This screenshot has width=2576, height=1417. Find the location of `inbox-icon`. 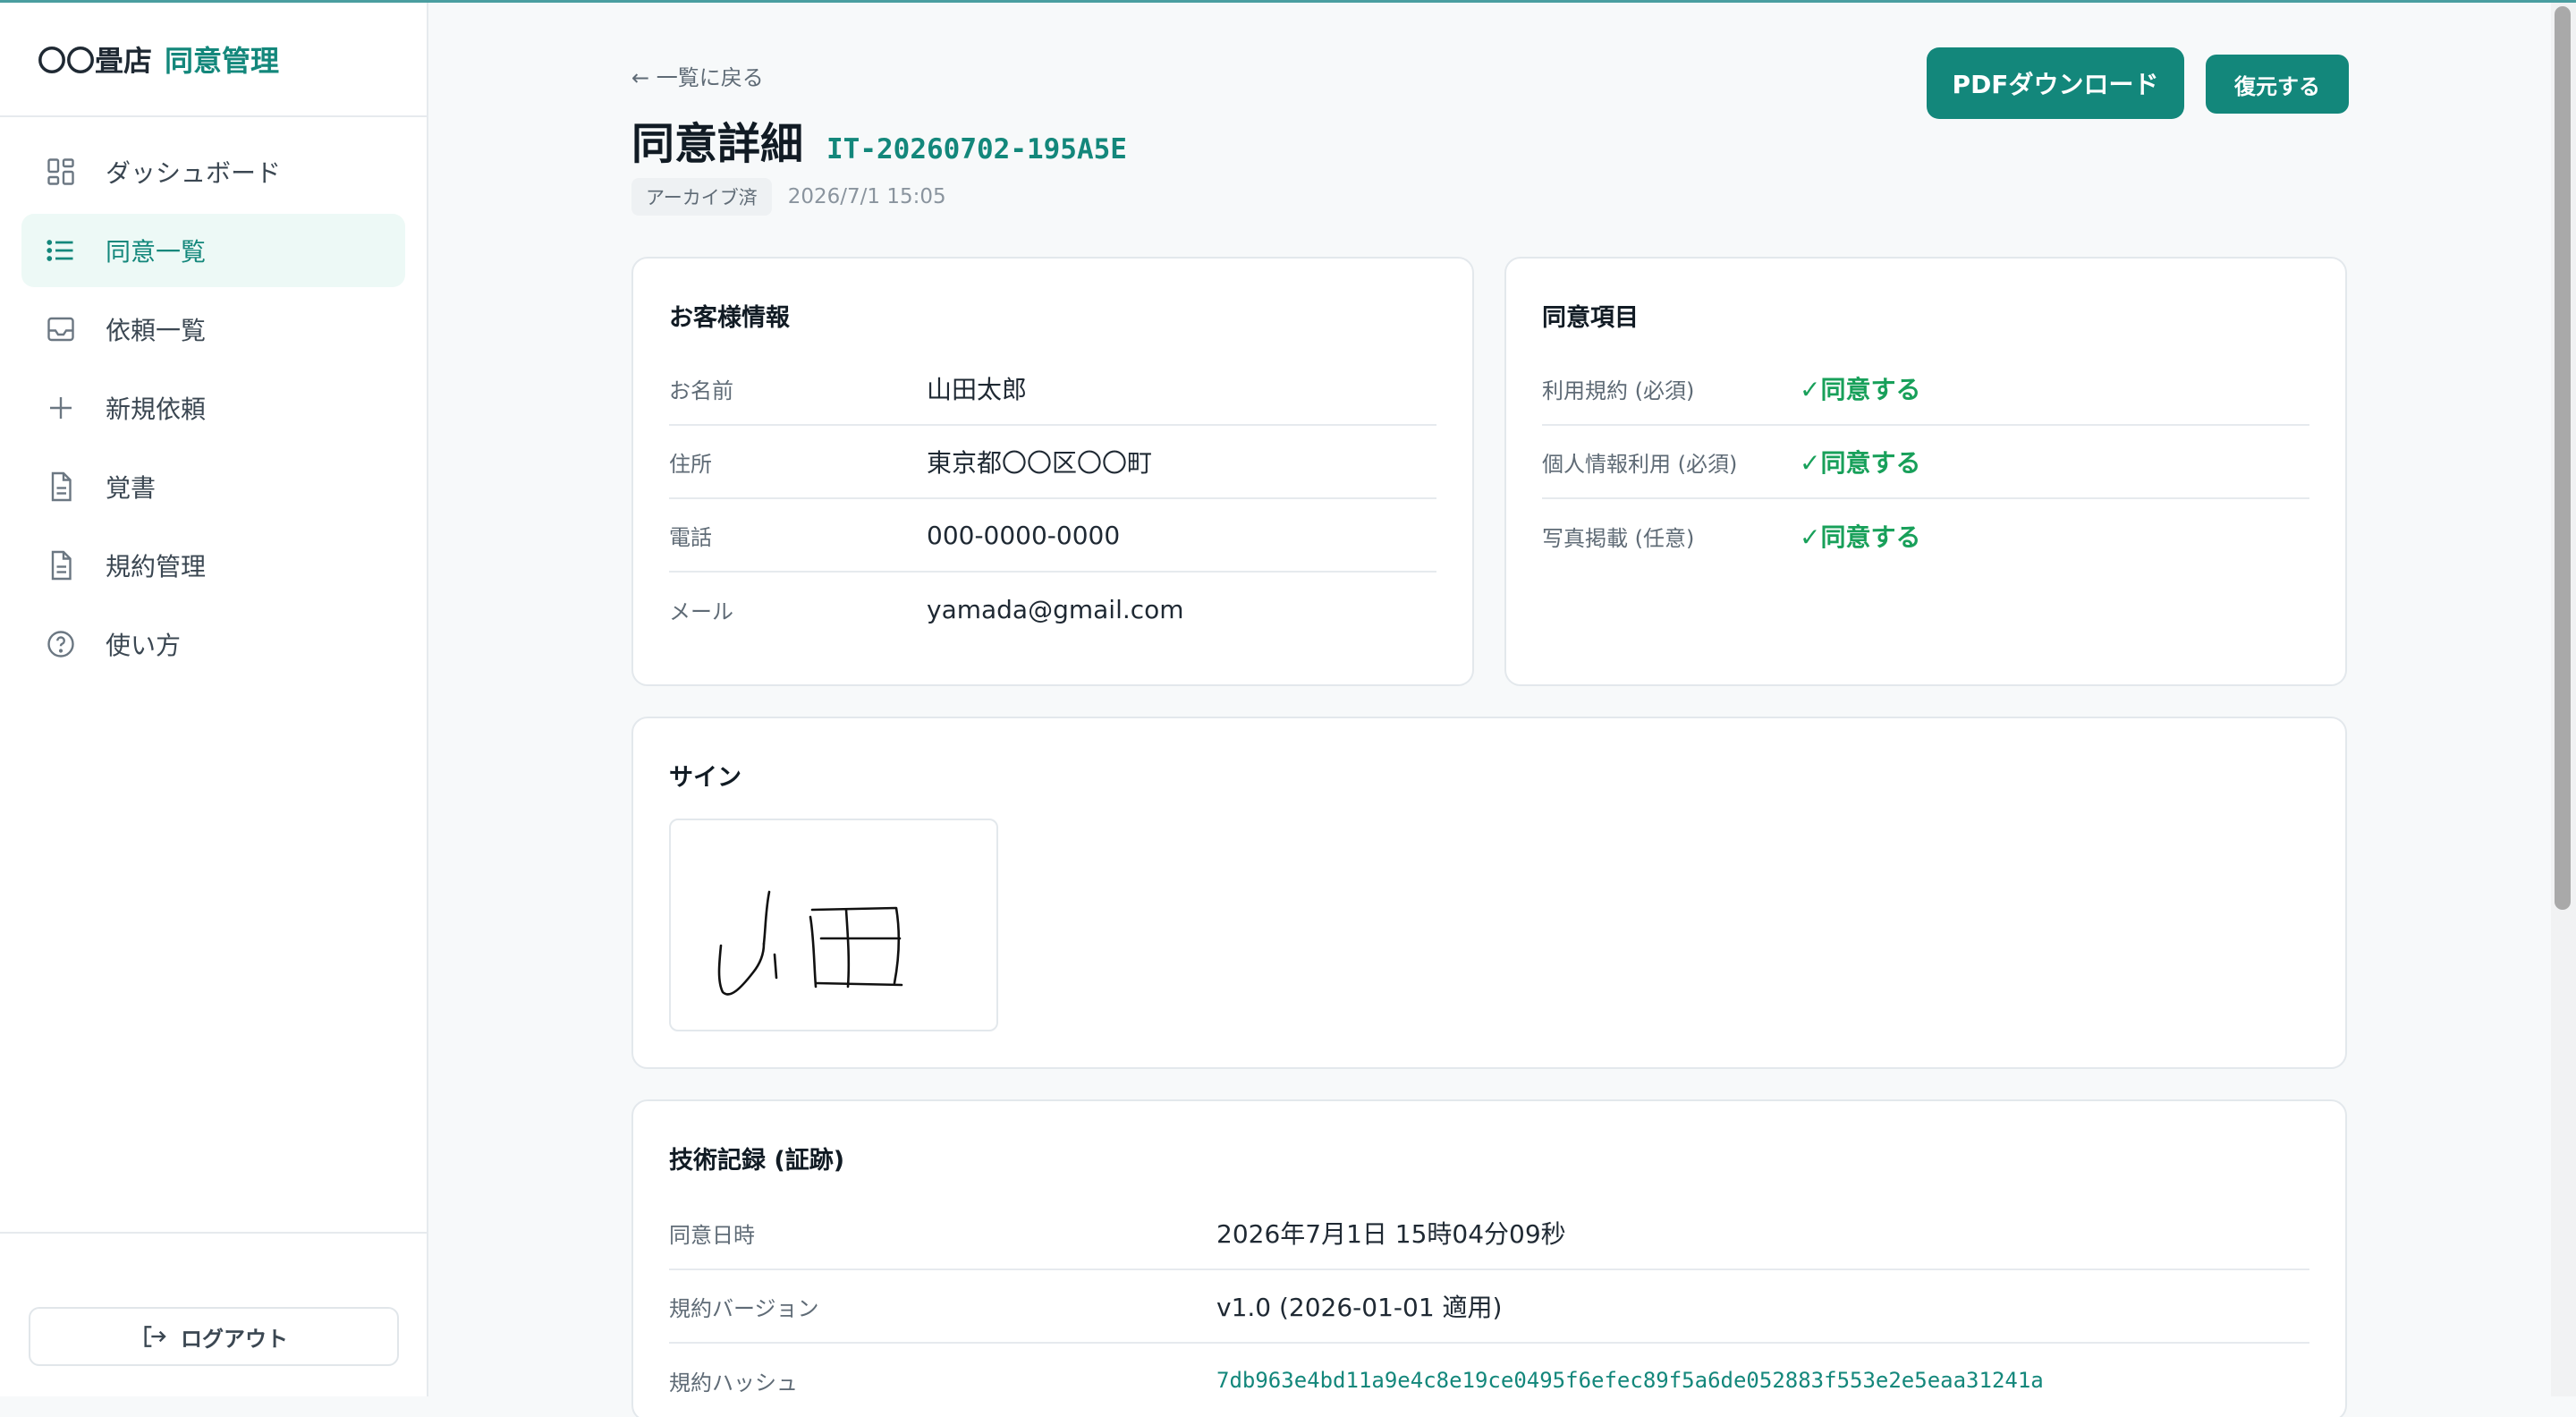

inbox-icon is located at coordinates (61, 329).